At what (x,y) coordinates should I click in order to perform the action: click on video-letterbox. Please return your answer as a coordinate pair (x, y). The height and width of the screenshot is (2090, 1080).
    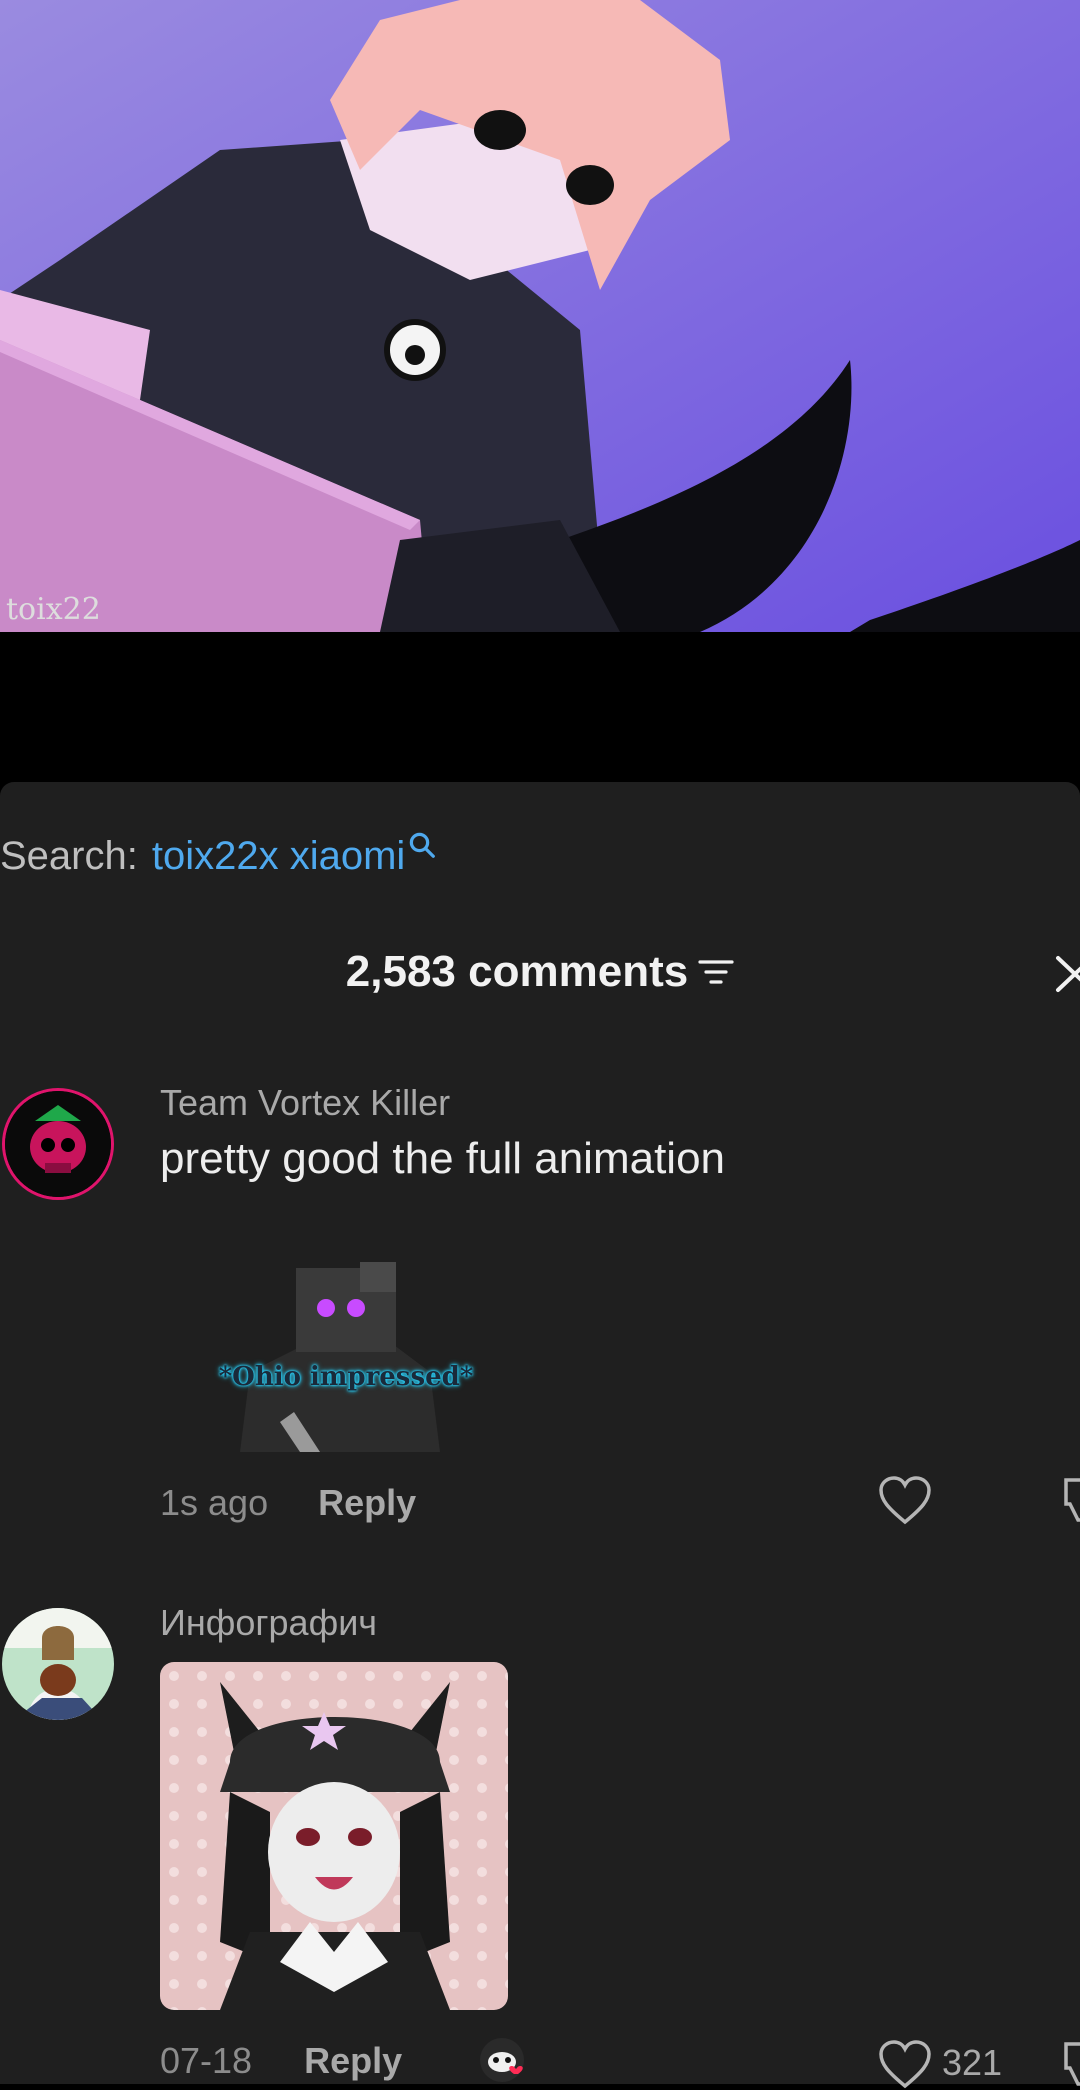
    Looking at the image, I should click on (540, 707).